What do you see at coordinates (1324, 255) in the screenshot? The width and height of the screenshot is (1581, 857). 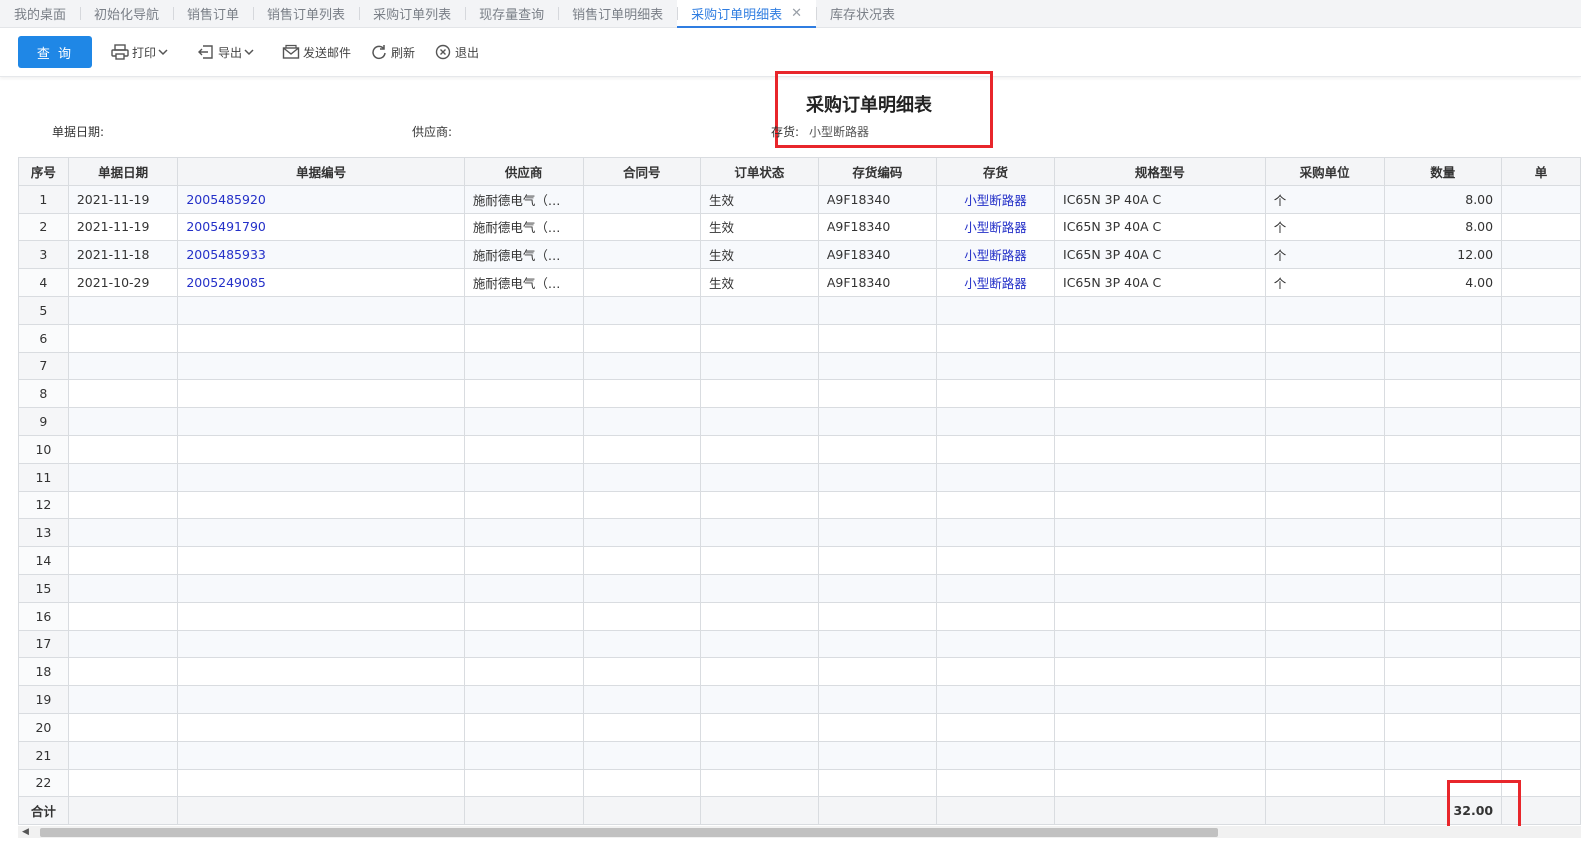 I see `cell-unit: 个` at bounding box center [1324, 255].